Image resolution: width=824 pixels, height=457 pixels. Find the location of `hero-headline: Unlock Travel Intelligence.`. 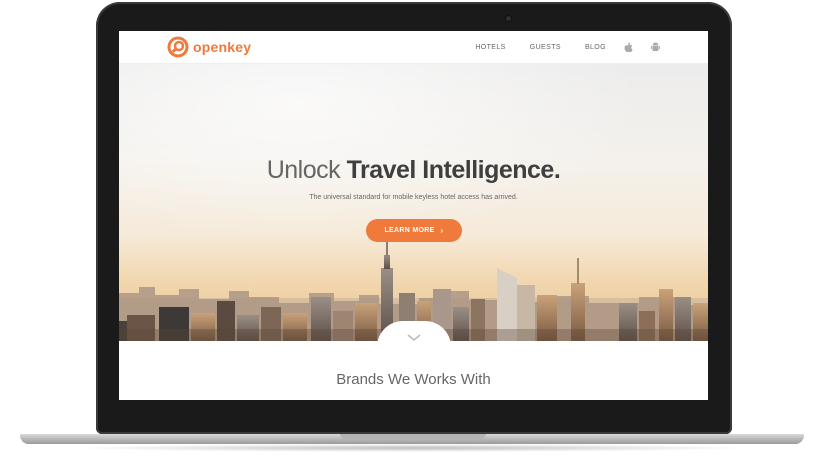

hero-headline: Unlock Travel Intelligence. is located at coordinates (413, 170).